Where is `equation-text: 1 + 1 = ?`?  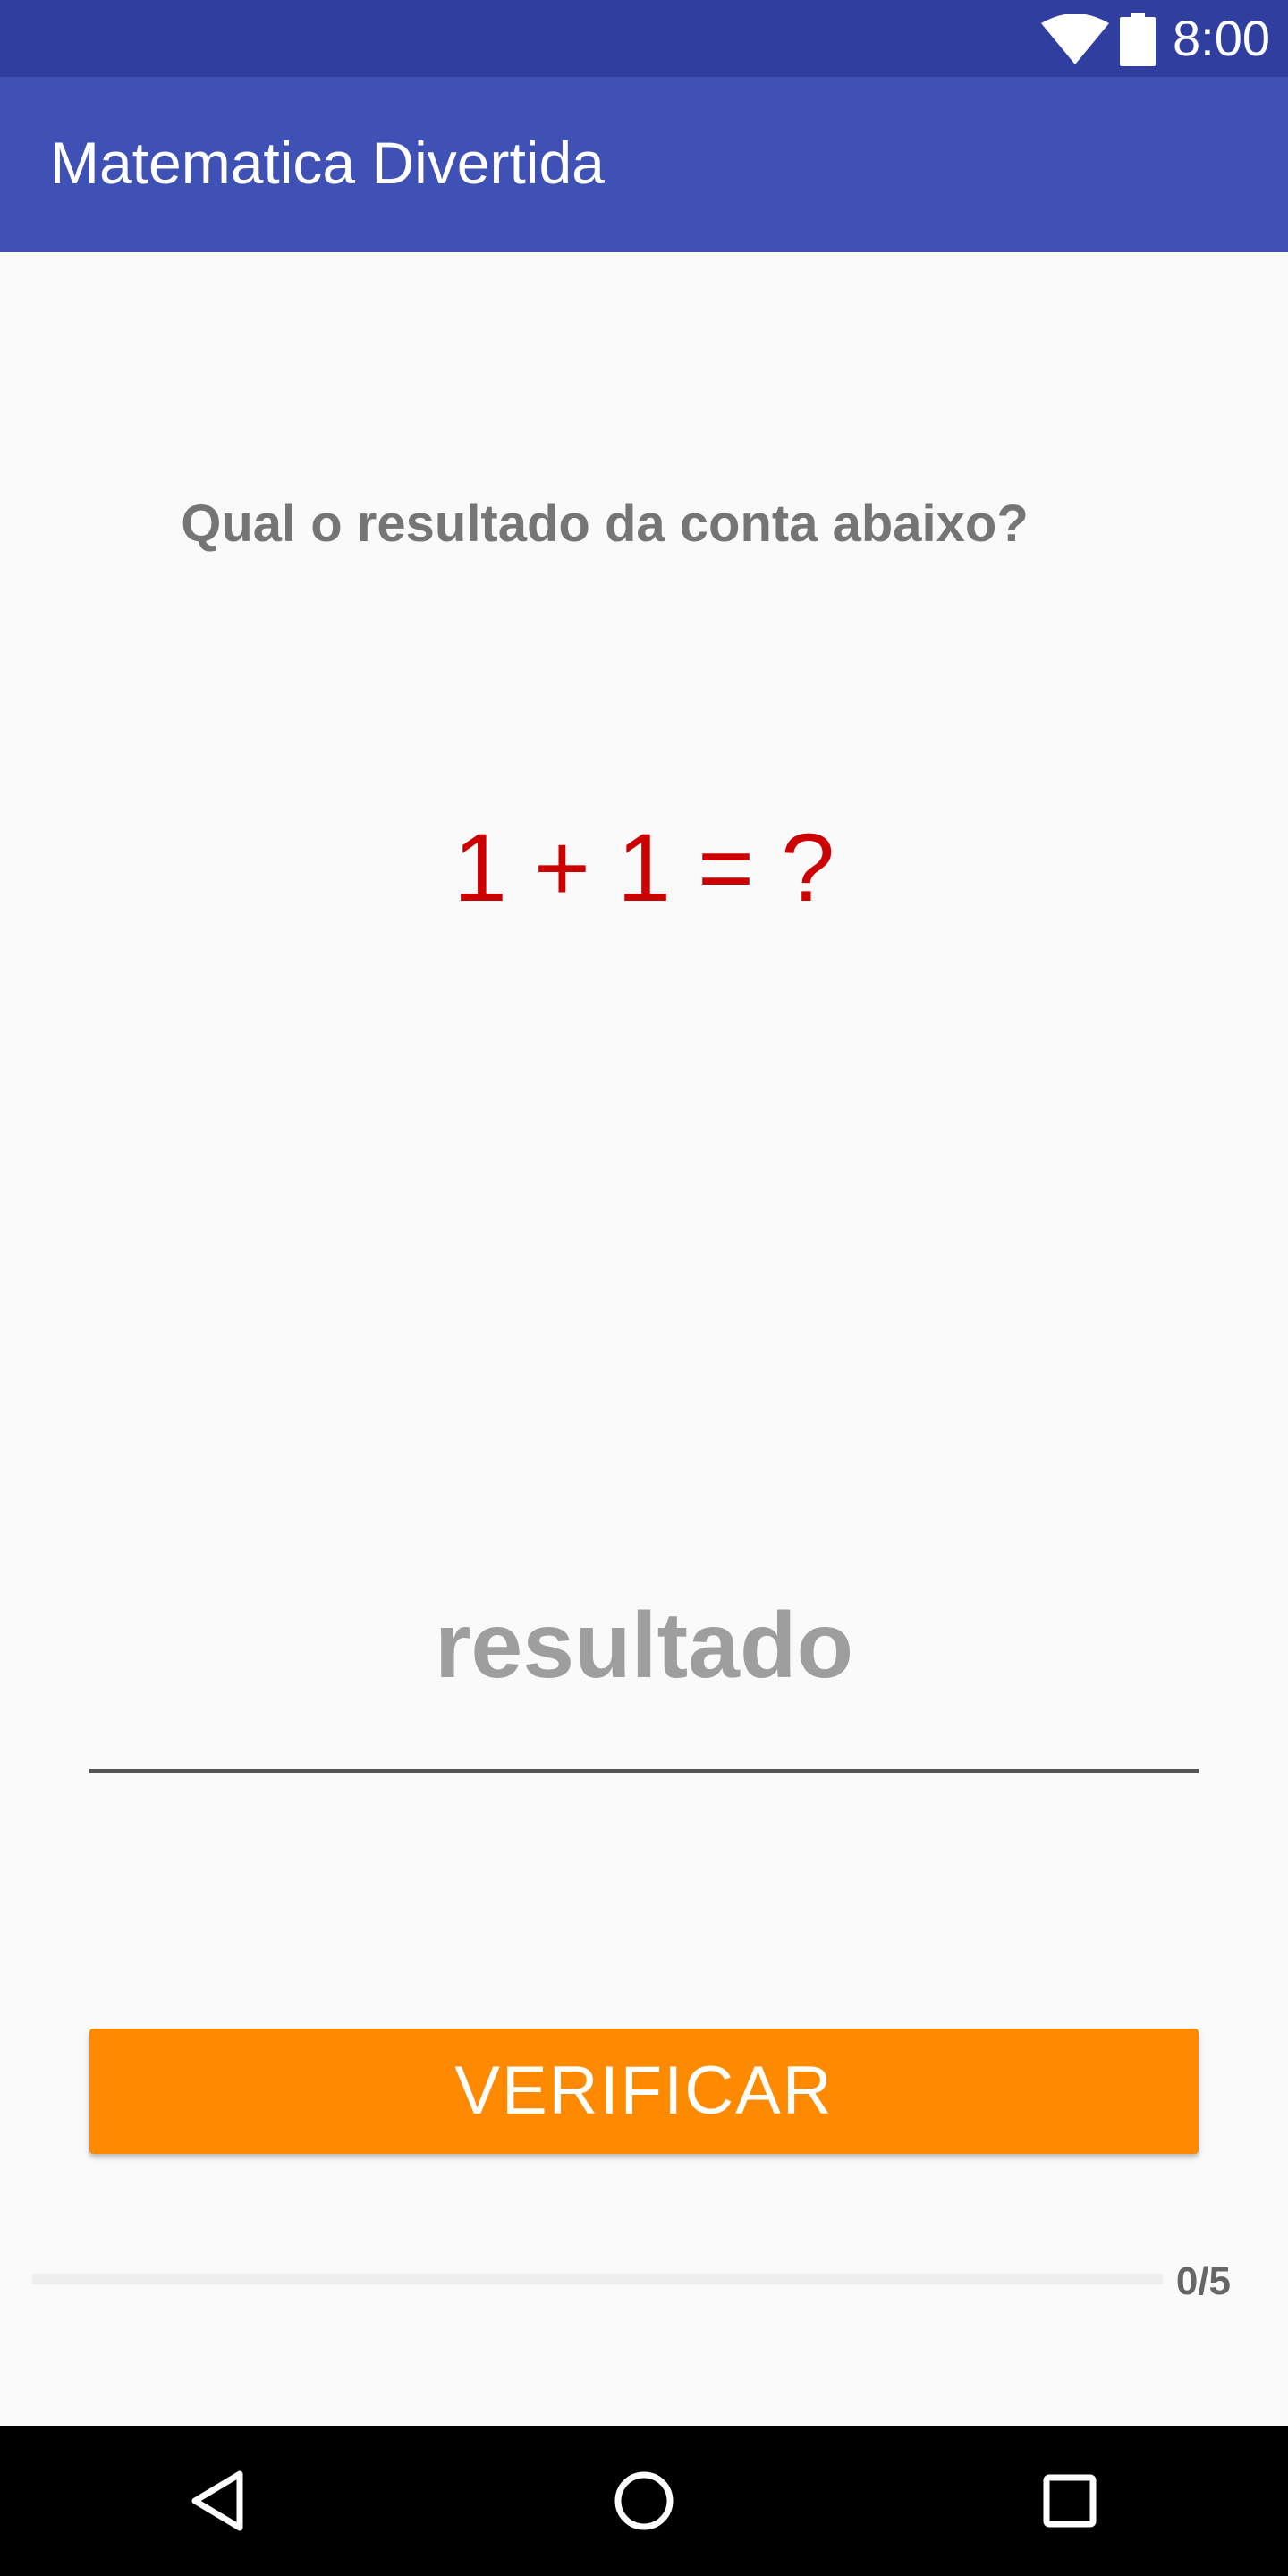
equation-text: 1 + 1 = ? is located at coordinates (644, 867).